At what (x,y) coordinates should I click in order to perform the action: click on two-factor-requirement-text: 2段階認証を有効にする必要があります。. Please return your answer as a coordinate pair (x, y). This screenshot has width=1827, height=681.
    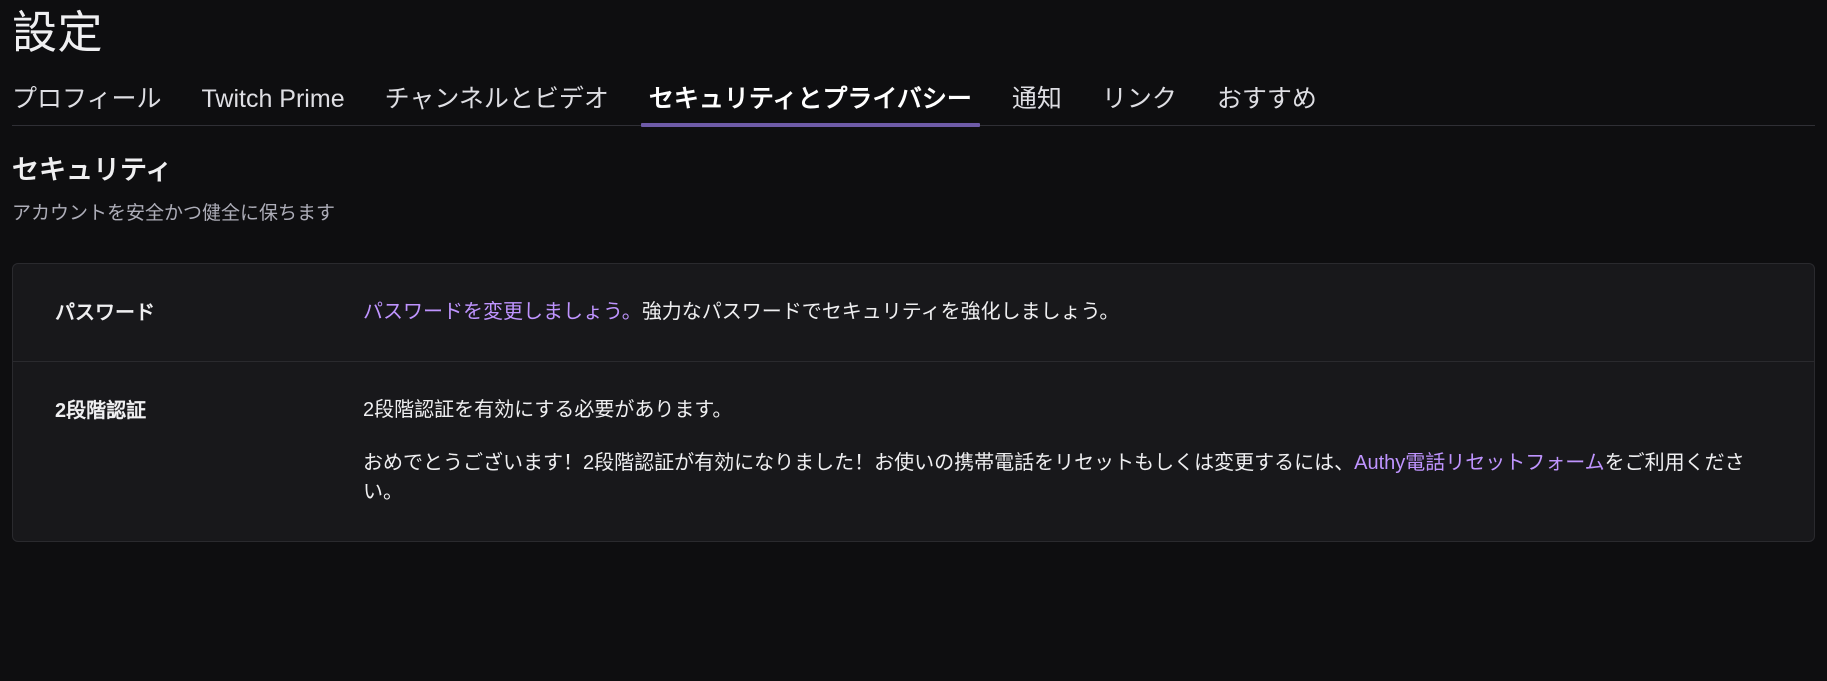
    Looking at the image, I should click on (548, 410).